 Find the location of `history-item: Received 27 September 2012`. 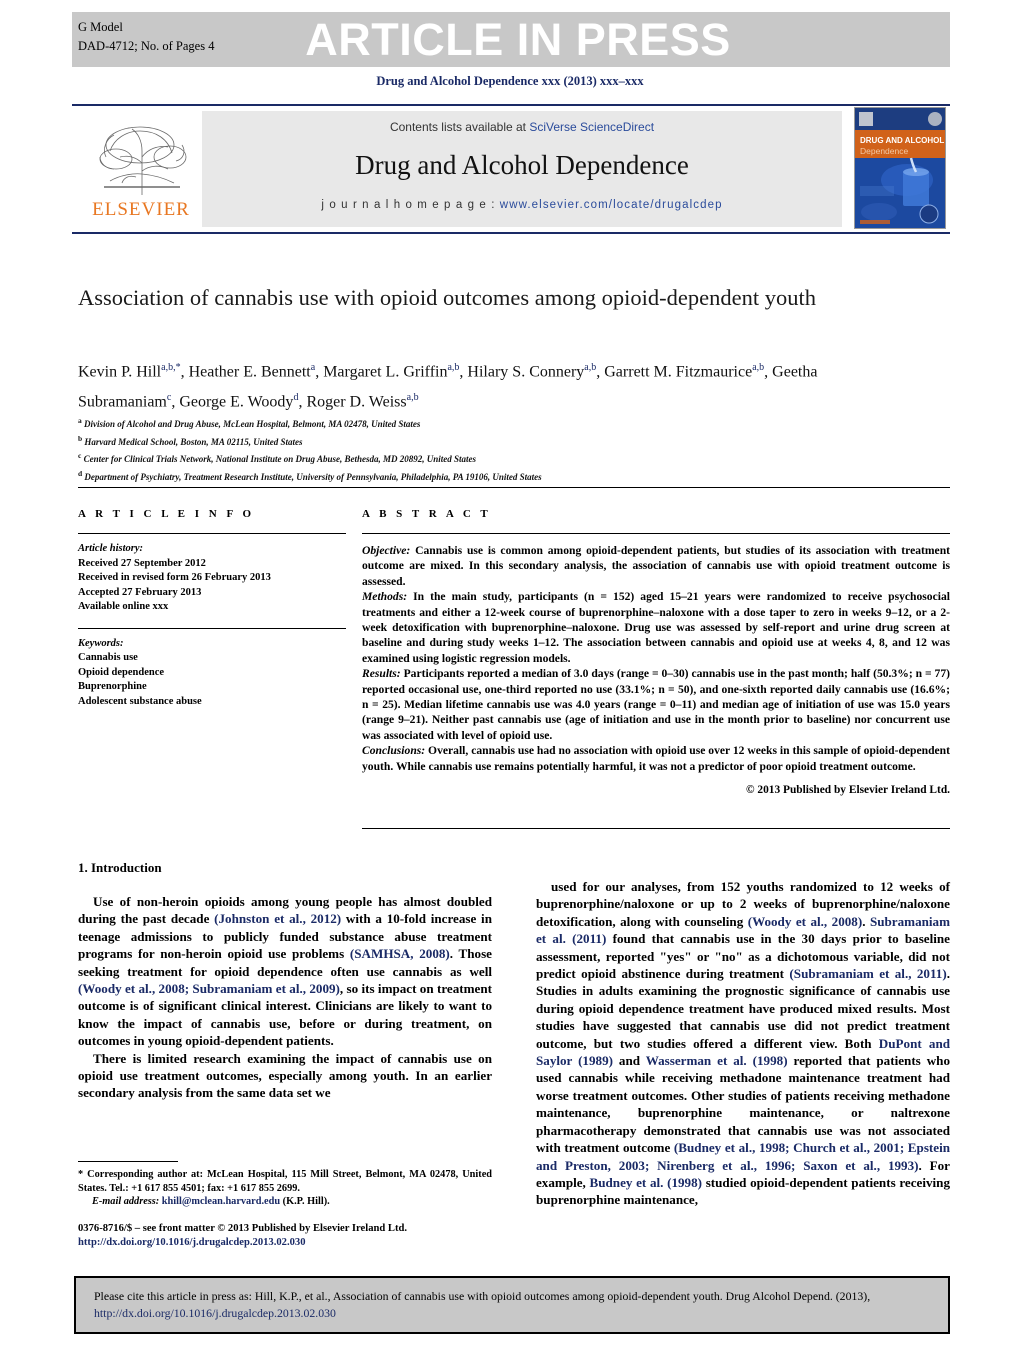

history-item: Received 27 September 2012 is located at coordinates (142, 563).